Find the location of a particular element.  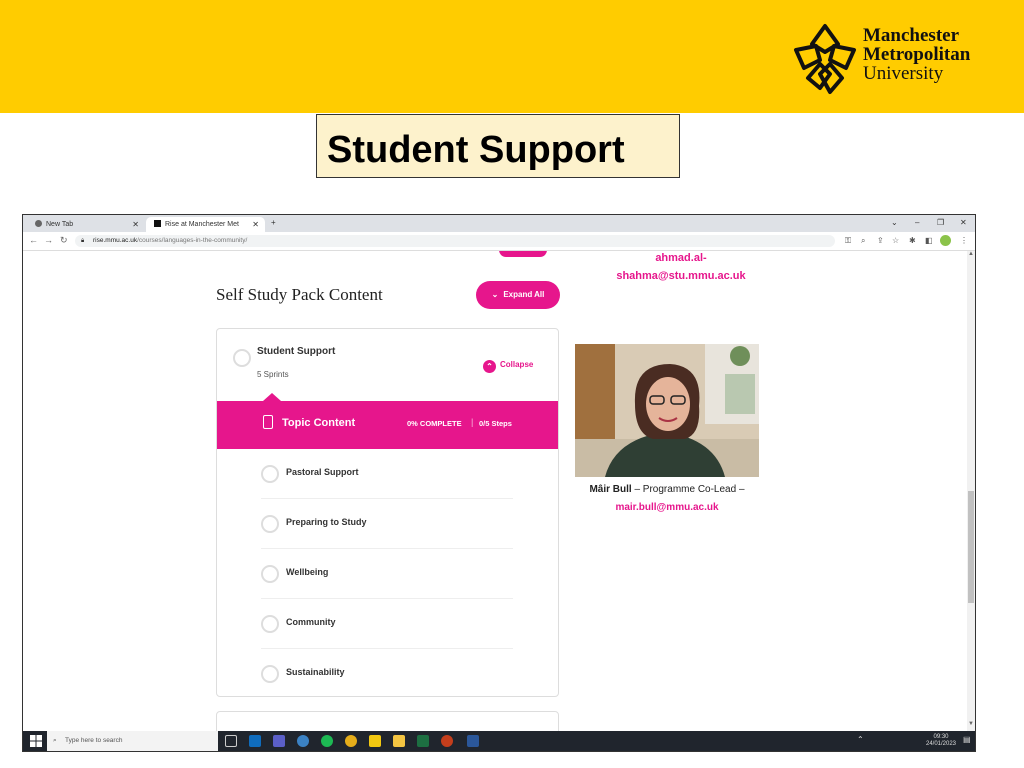

reload-icon: ↻ is located at coordinates (64, 240).